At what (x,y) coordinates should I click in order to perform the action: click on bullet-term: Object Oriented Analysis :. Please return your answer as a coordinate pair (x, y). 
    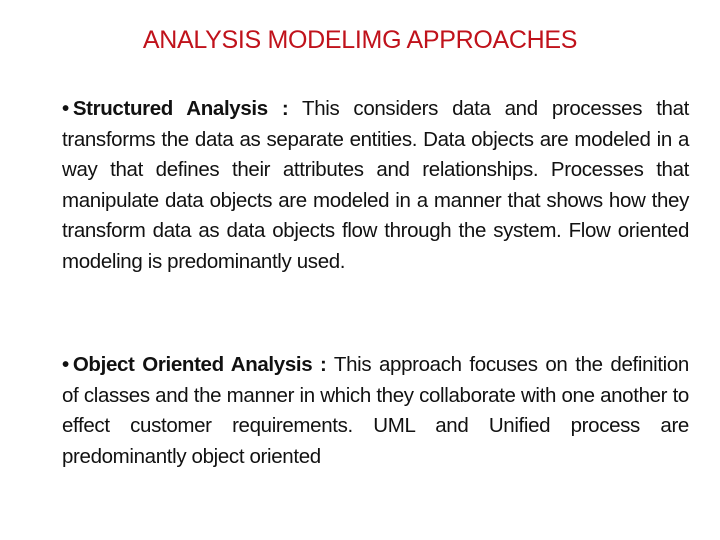
    Looking at the image, I should click on (199, 364).